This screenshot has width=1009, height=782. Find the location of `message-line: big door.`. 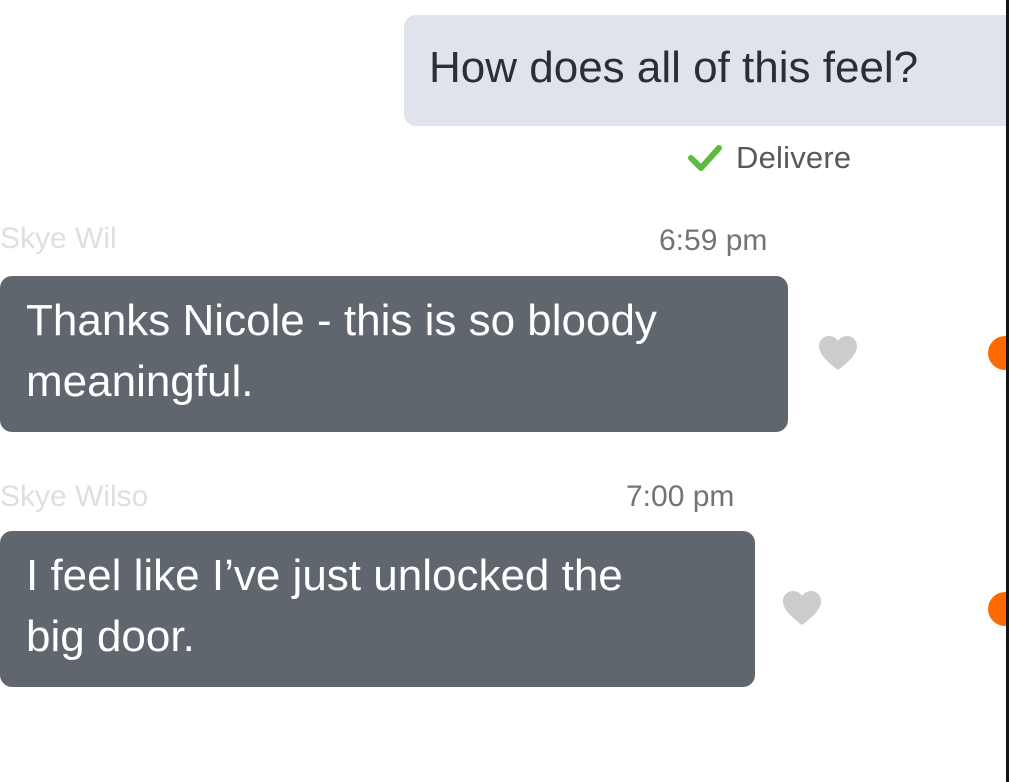

message-line: big door. is located at coordinates (110, 636).